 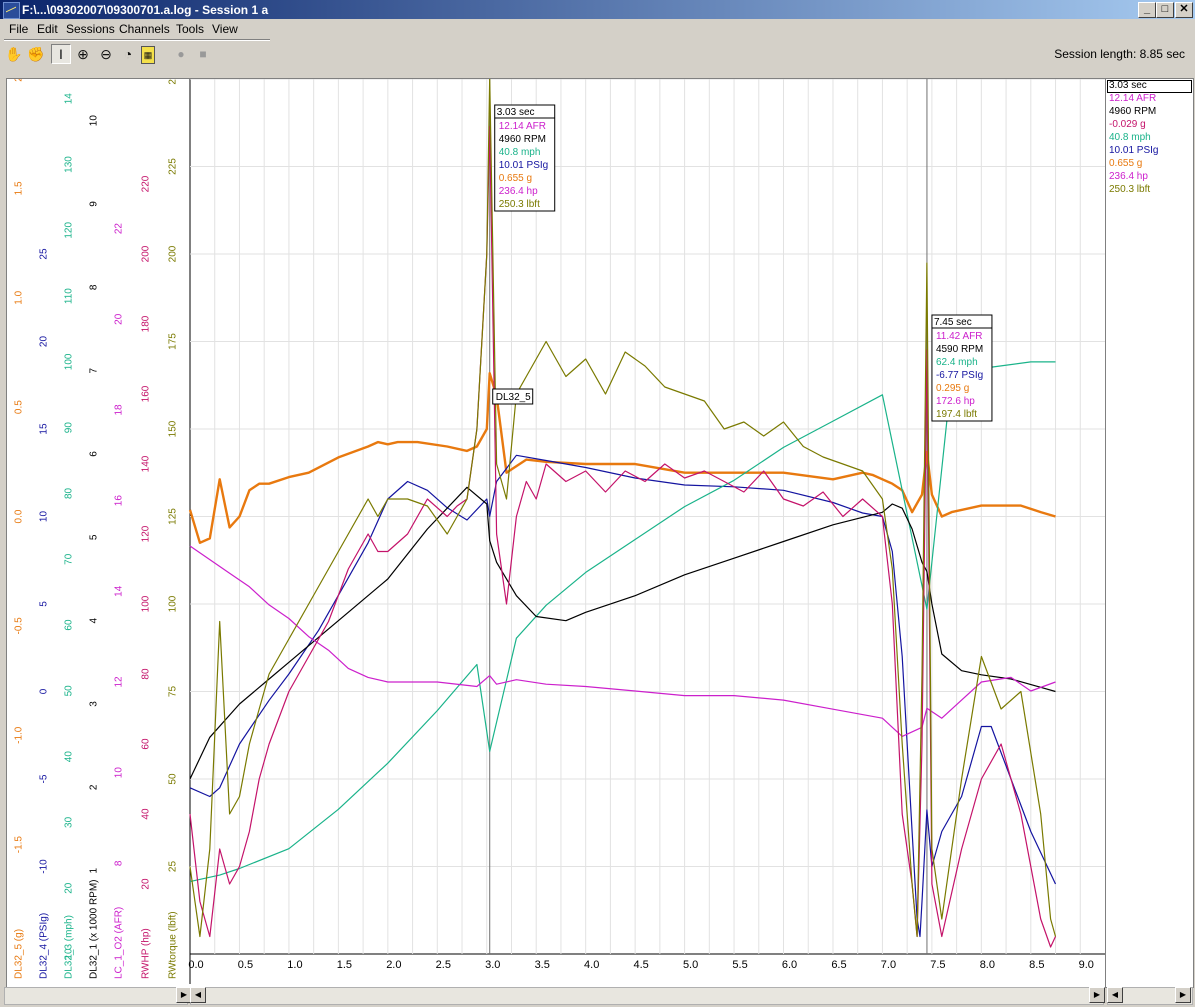 I want to click on cursor-label-value: 0.295 g, so click(x=952, y=388).